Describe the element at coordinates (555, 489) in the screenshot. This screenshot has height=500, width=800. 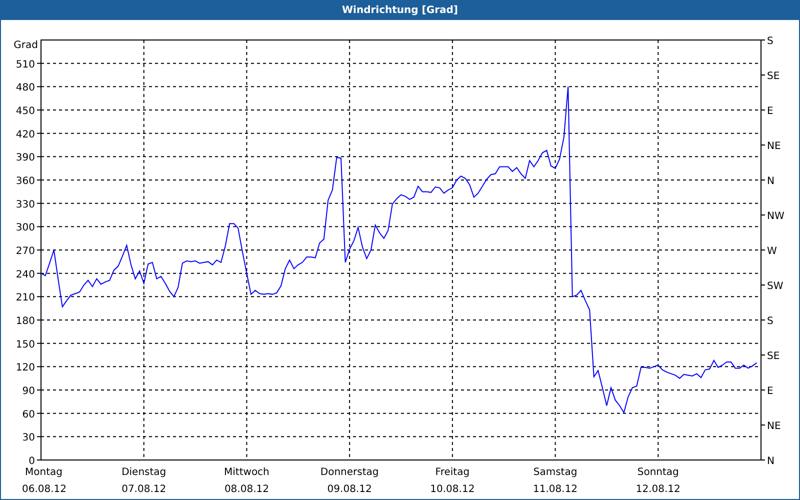
I see `date-label: 11.08.12` at that location.